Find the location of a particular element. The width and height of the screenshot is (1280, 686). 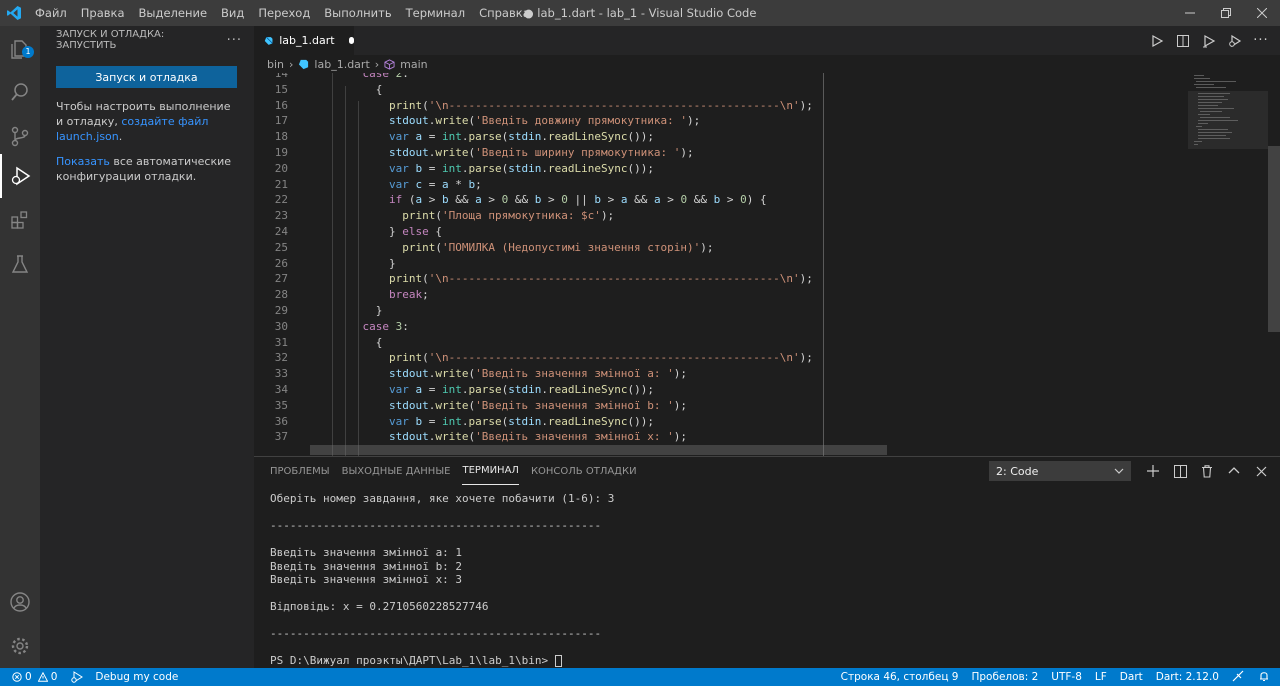

explorer-button: 1 is located at coordinates (20, 48).